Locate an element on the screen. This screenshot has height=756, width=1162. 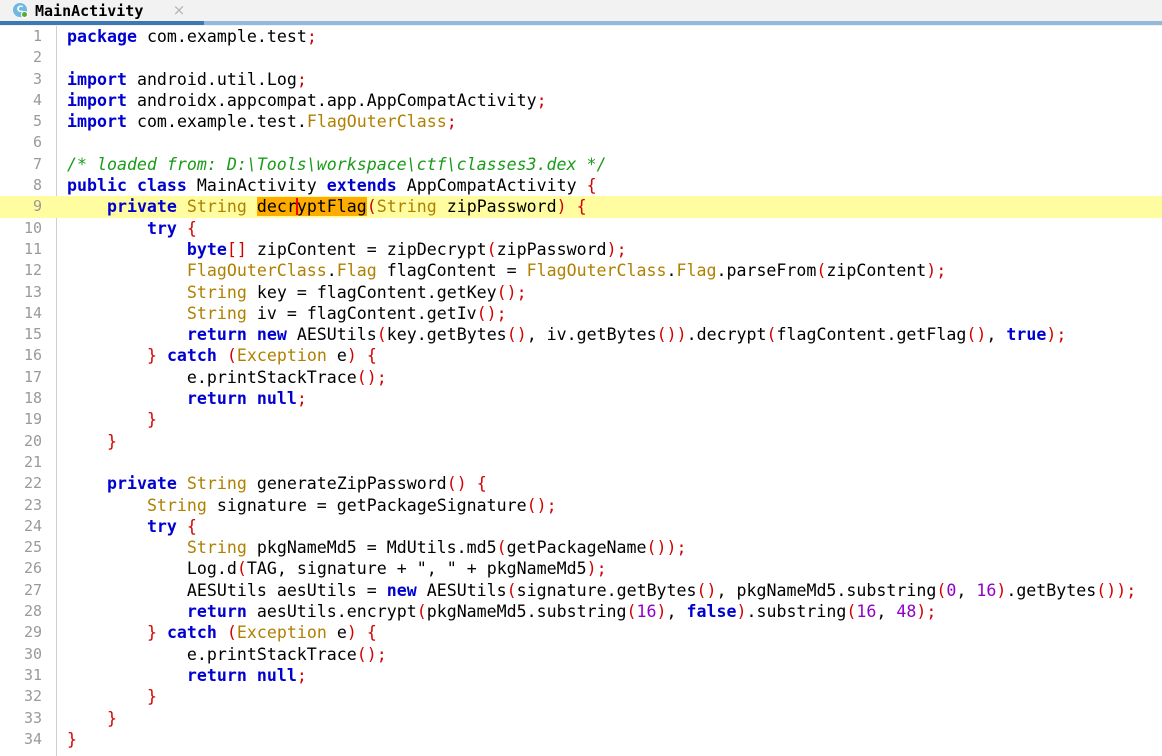
code-text: import com.example.test.FlagOuterClass; is located at coordinates (262, 122).